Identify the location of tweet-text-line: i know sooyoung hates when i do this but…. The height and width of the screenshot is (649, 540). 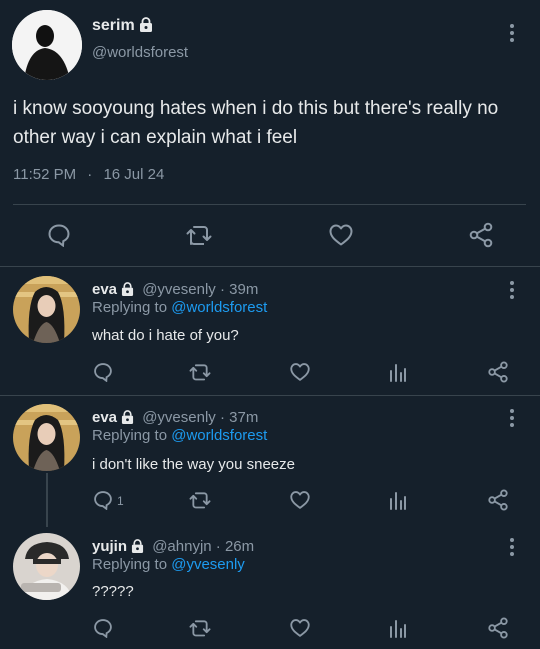
(256, 108).